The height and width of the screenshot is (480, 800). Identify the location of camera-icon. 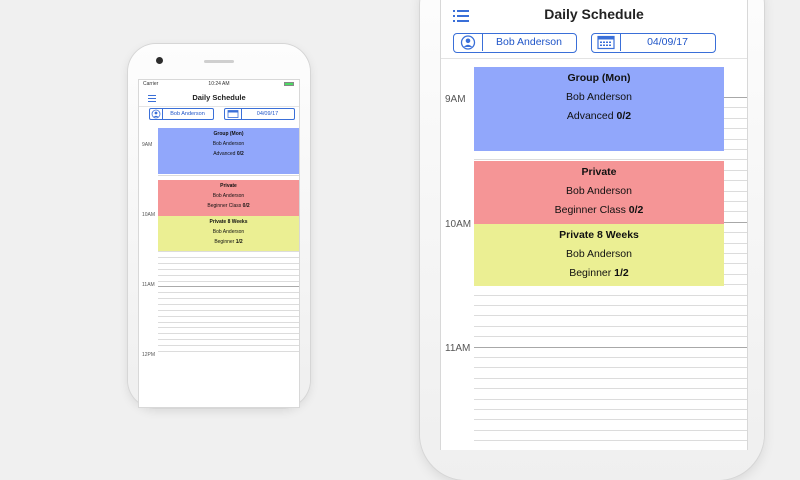
(159, 60).